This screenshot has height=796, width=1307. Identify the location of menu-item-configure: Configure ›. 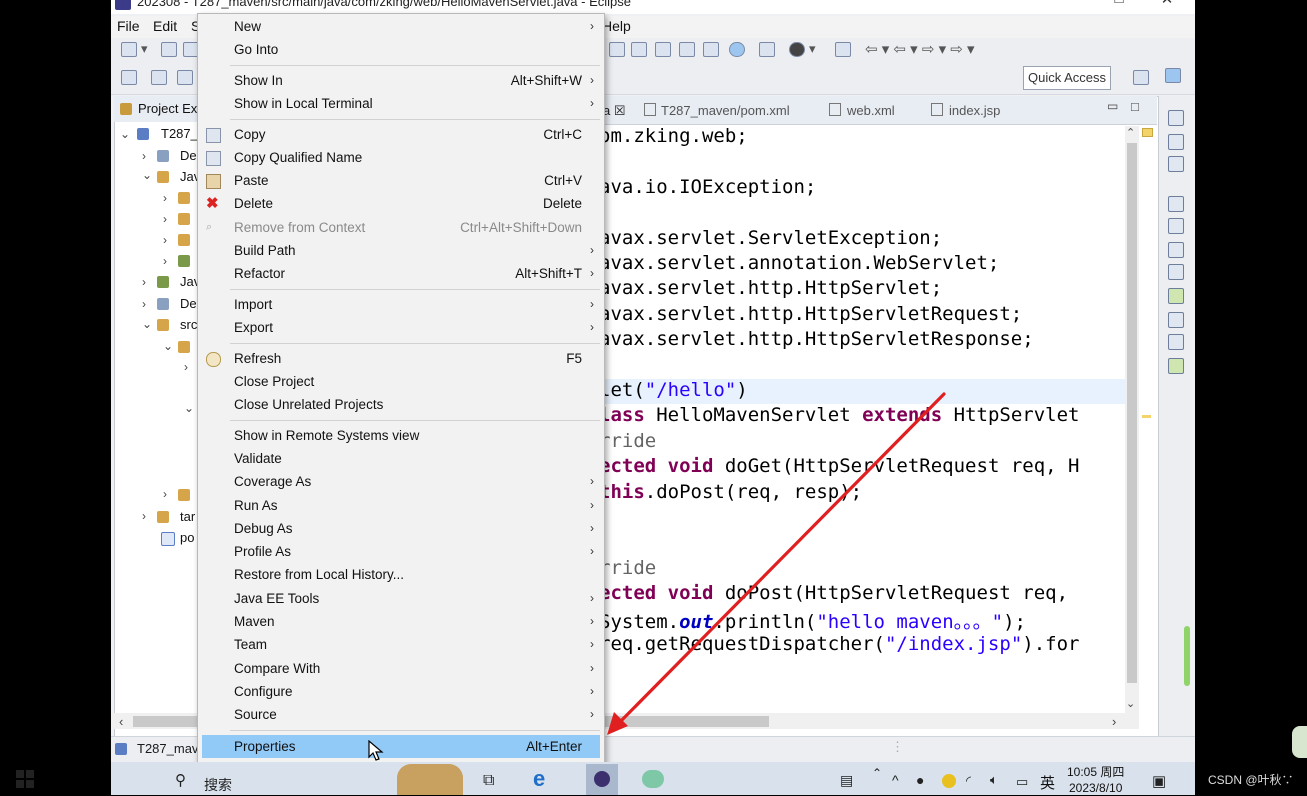
(401, 691).